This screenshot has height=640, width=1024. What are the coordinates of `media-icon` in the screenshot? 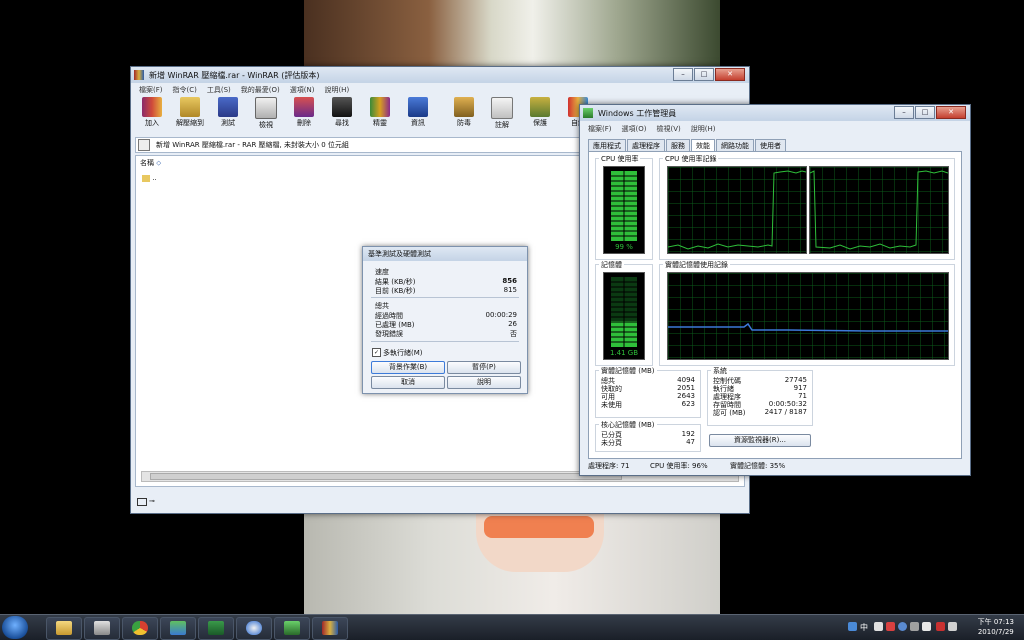 It's located at (102, 628).